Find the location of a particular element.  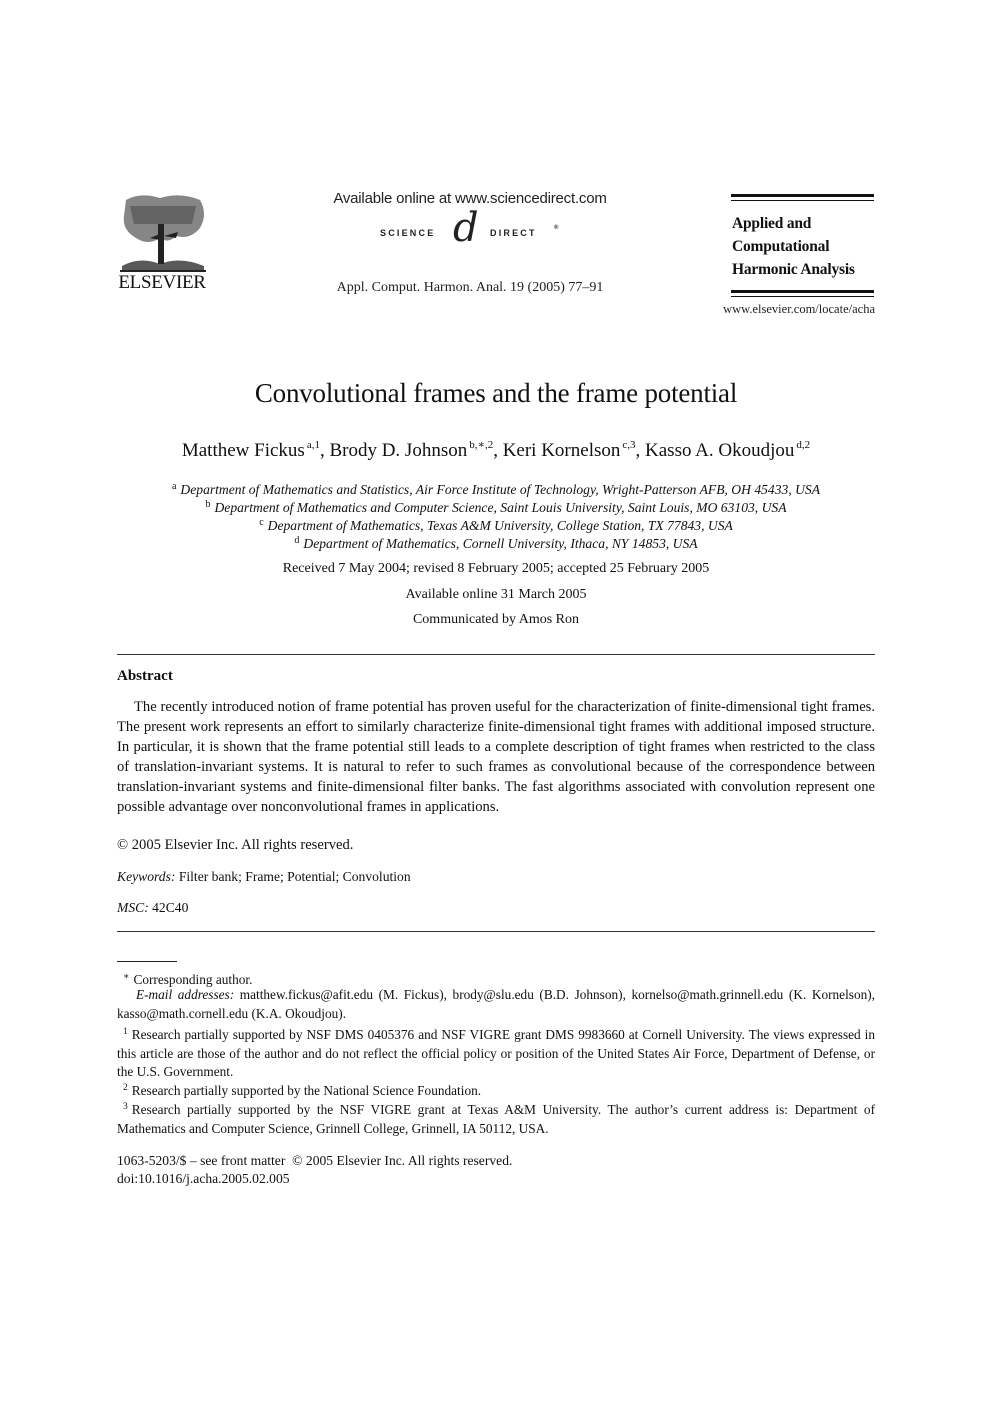

communicated-by: Communicated by Amos Ron is located at coordinates (496, 619).